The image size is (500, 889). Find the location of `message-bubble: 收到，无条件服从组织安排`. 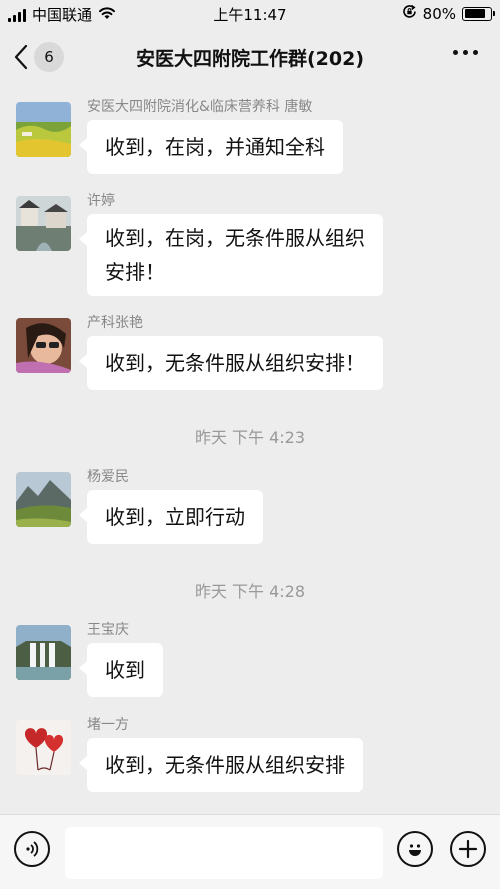

message-bubble: 收到，无条件服从组织安排 is located at coordinates (221, 765).